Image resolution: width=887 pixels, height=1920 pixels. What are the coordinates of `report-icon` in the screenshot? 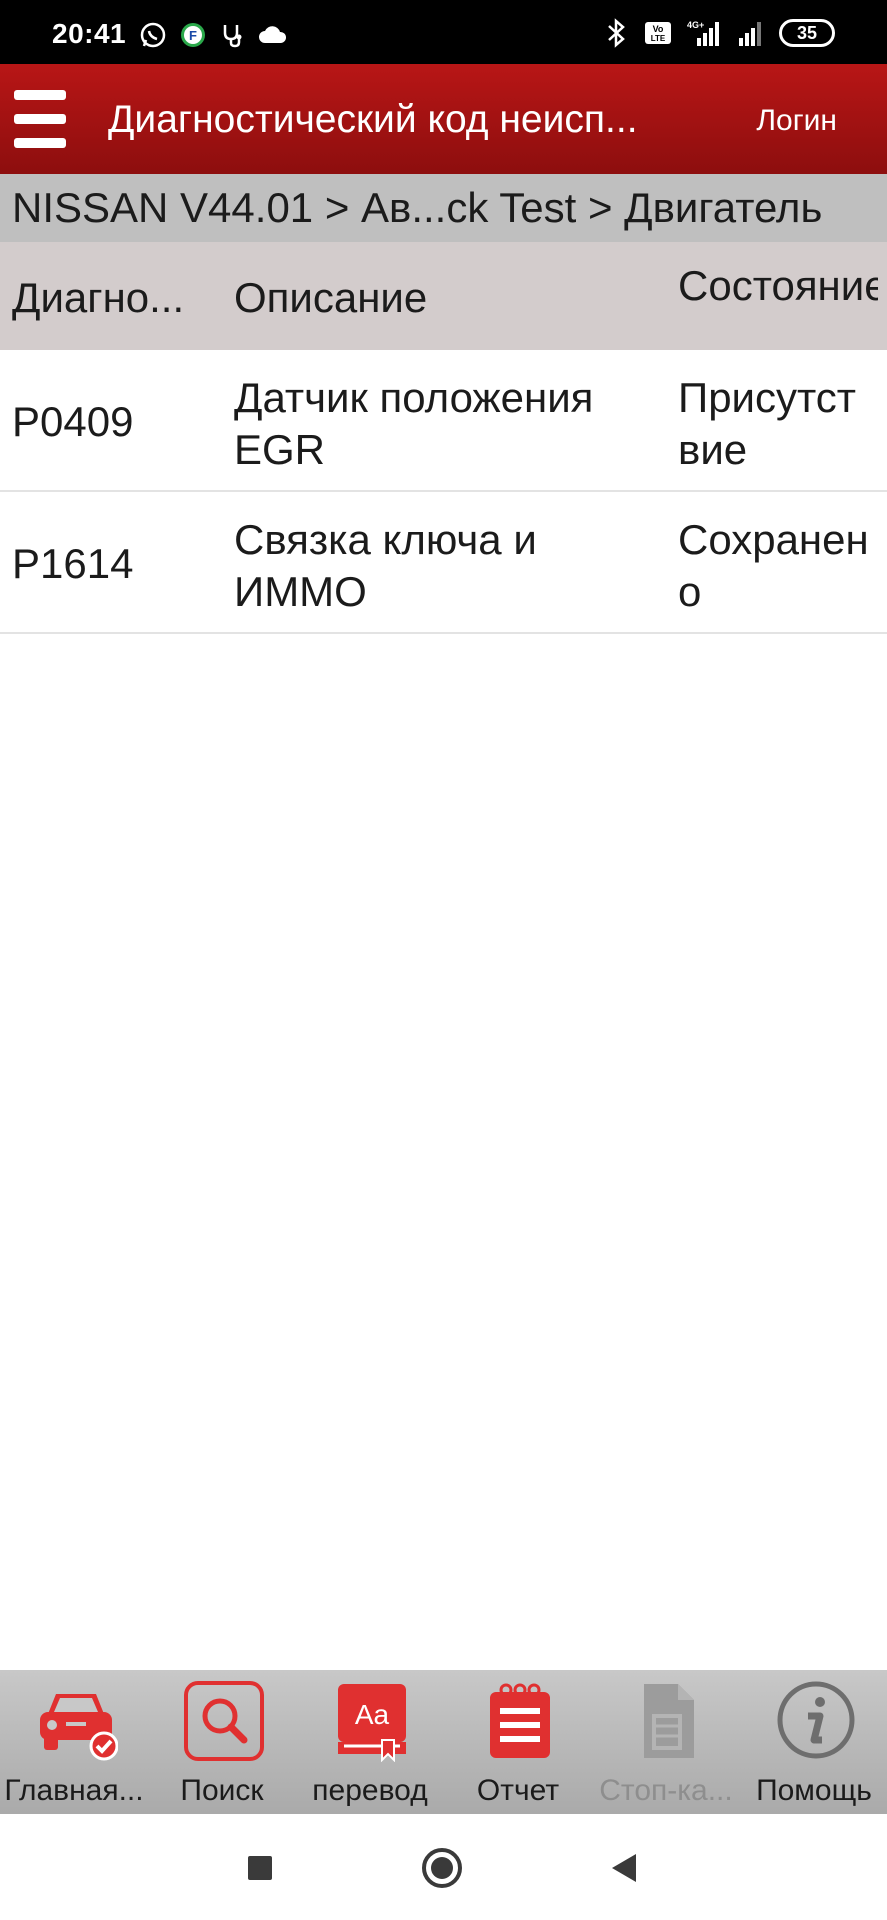 It's located at (520, 1721).